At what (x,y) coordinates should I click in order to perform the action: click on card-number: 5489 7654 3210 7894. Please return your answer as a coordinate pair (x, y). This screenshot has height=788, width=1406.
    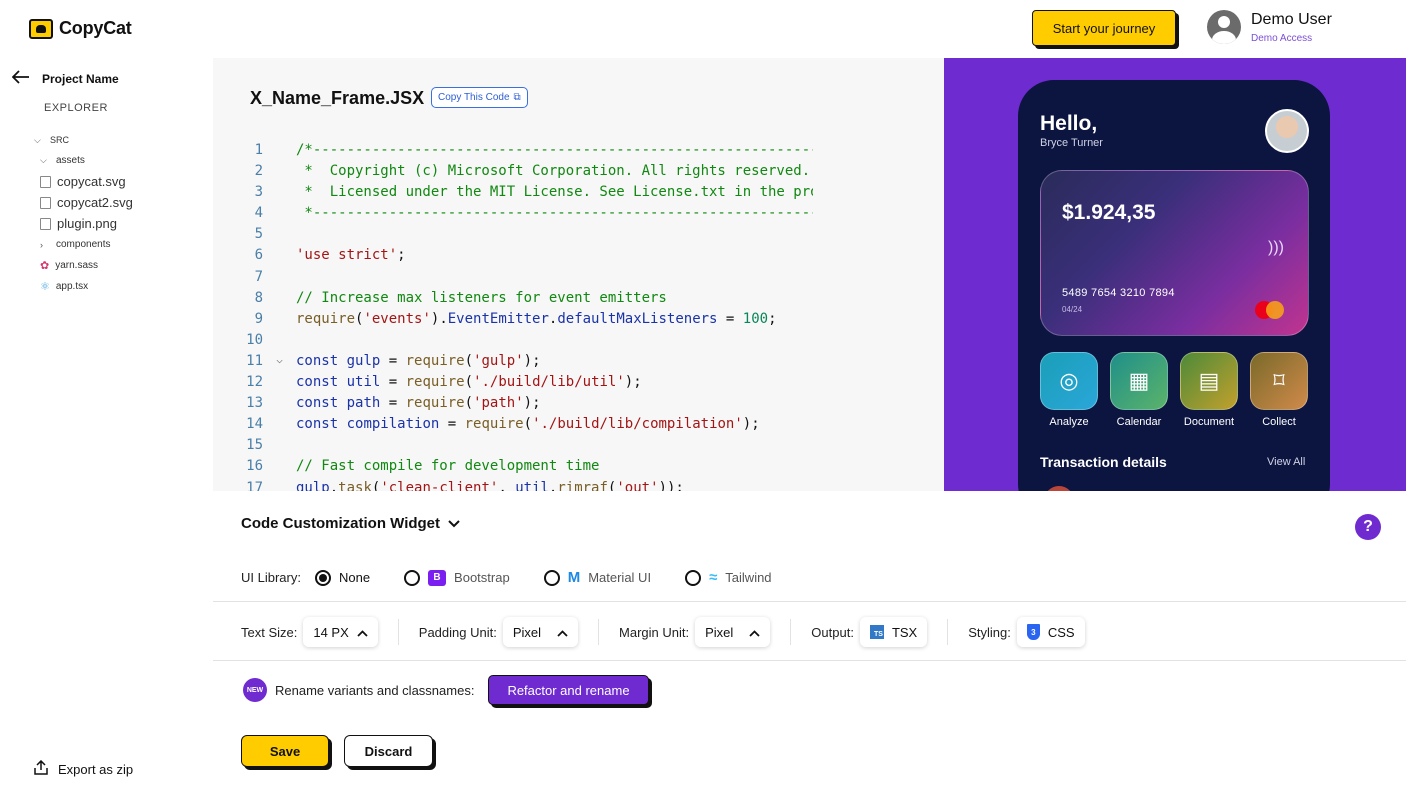
    Looking at the image, I should click on (1118, 293).